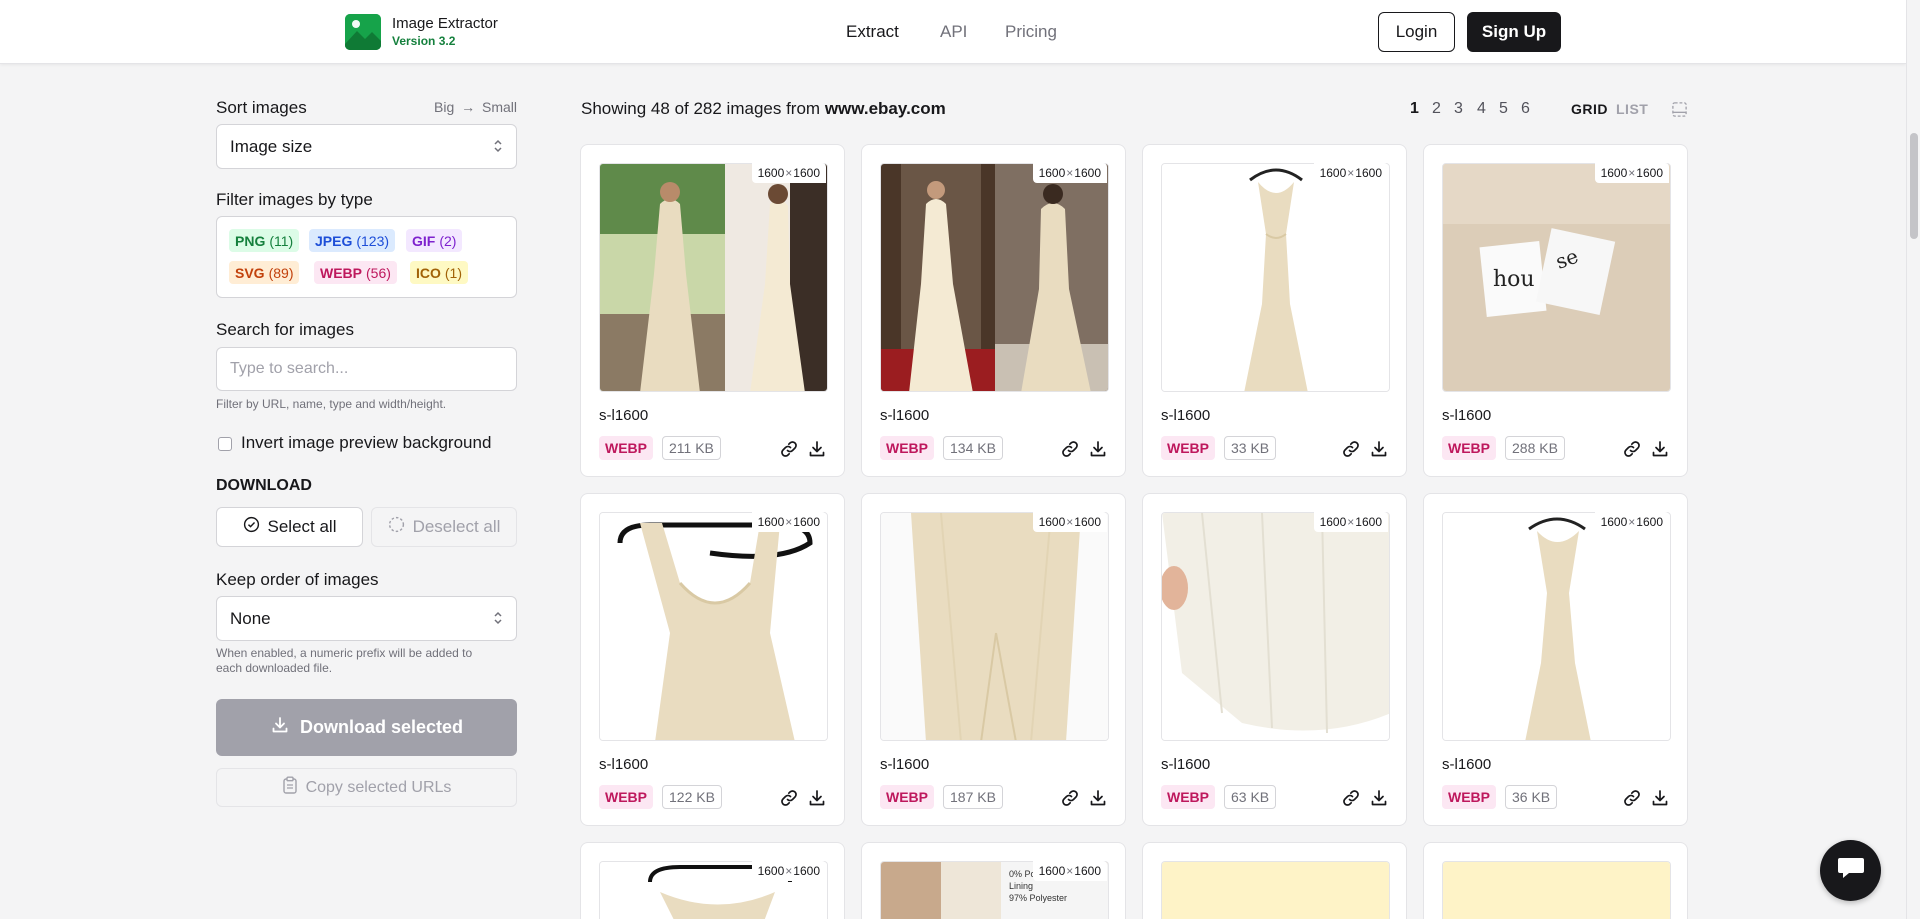 The width and height of the screenshot is (1920, 919). I want to click on image-card: 1600×1600 s-l1600 WEBP 33 KB, so click(1274, 310).